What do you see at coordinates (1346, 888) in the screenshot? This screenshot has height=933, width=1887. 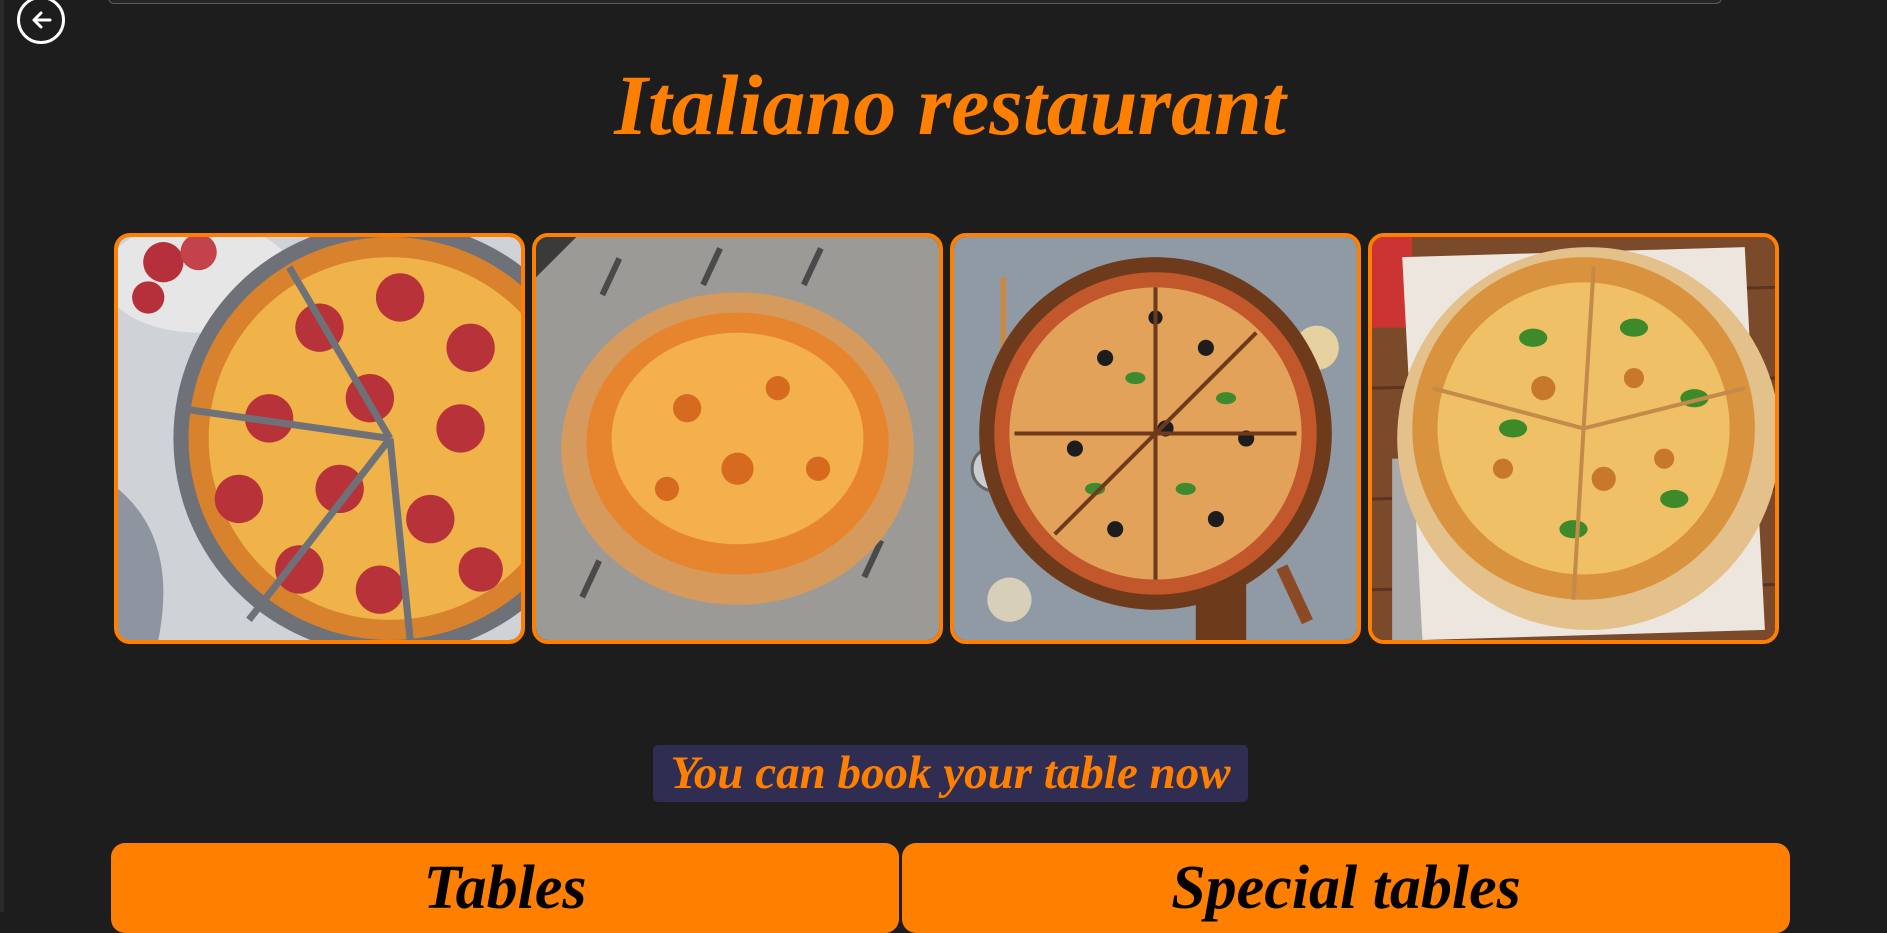 I see `special-tables-button: Special tables` at bounding box center [1346, 888].